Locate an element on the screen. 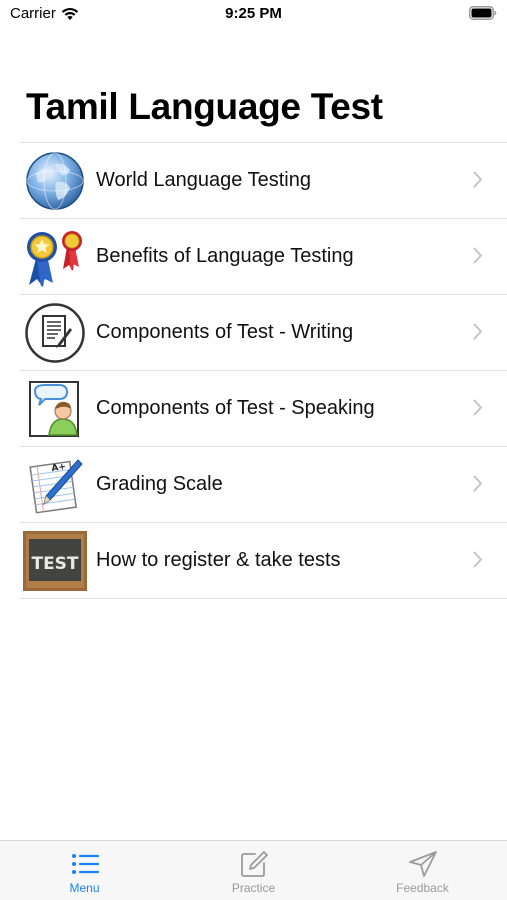  menu-item-components-speaking: Components of Test - Speaking is located at coordinates (263, 409).